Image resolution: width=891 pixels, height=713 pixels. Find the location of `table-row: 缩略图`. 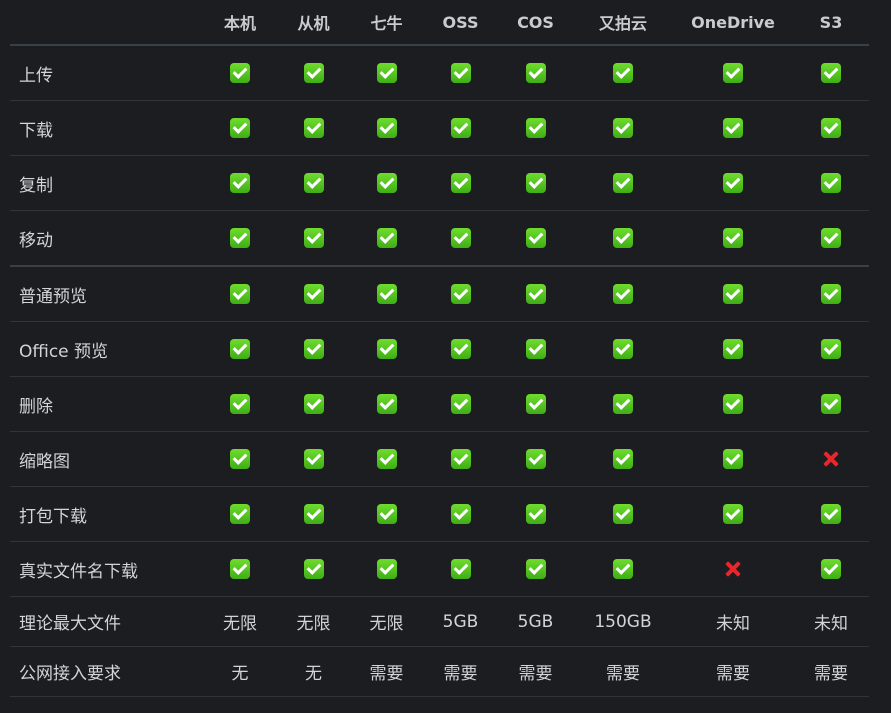

table-row: 缩略图 is located at coordinates (439, 459).